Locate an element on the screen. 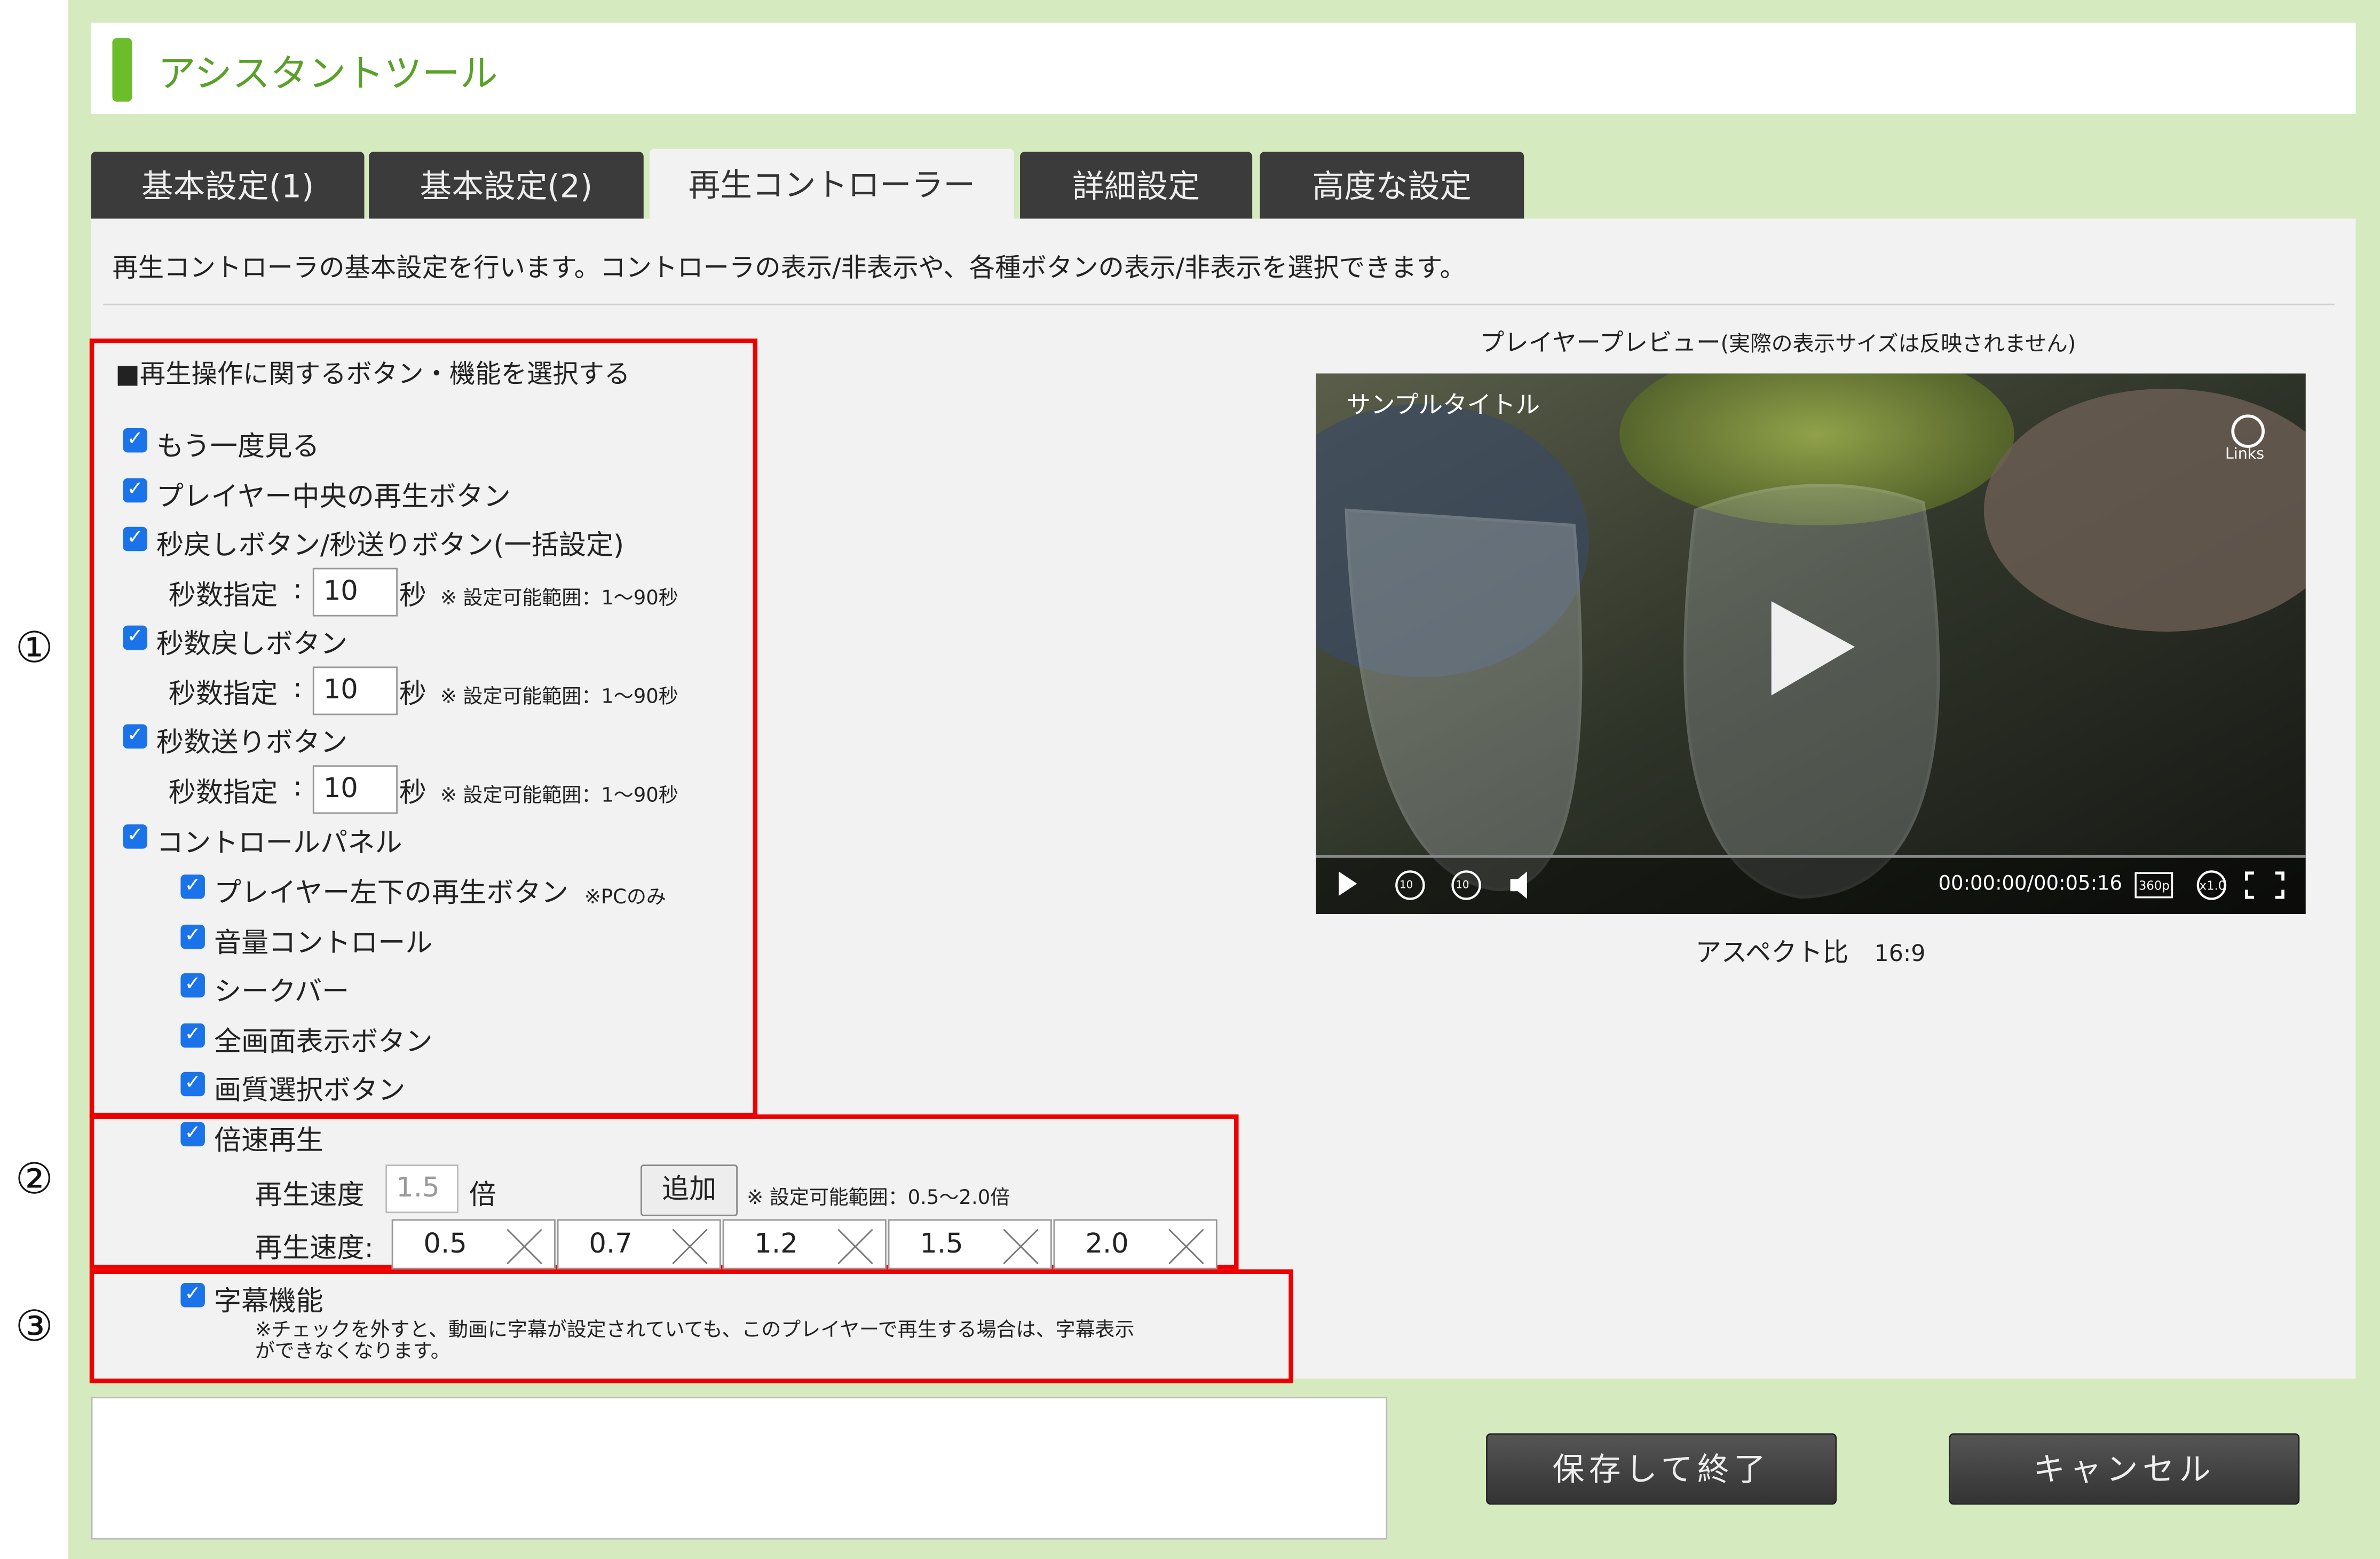 The width and height of the screenshot is (2380, 1559). speed-label: x1.0 is located at coordinates (2212, 886).